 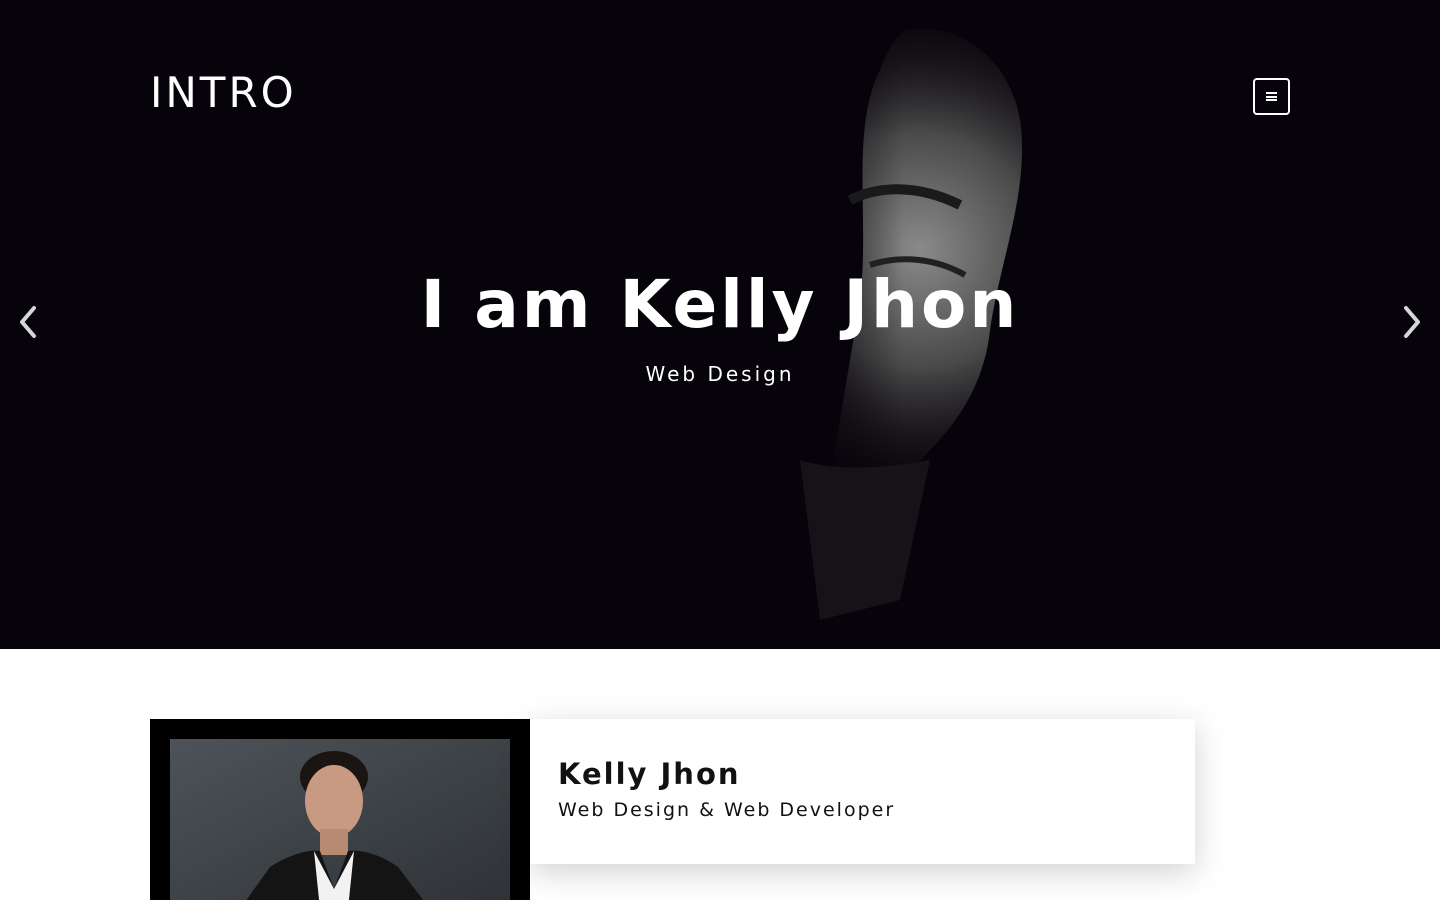 What do you see at coordinates (727, 810) in the screenshot?
I see `profile-role: Web Design & Web Developer` at bounding box center [727, 810].